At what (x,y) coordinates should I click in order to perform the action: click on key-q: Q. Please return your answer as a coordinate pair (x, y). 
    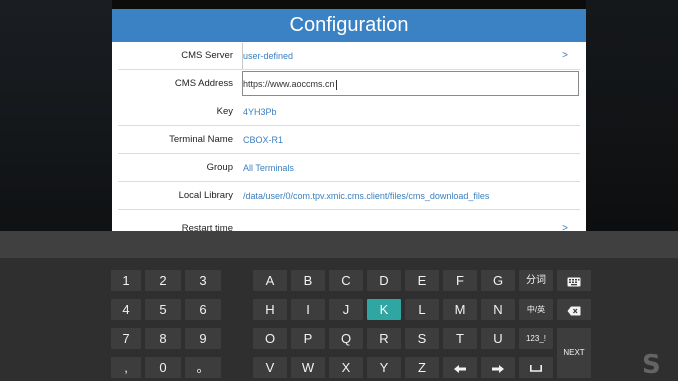
    Looking at the image, I should click on (346, 338).